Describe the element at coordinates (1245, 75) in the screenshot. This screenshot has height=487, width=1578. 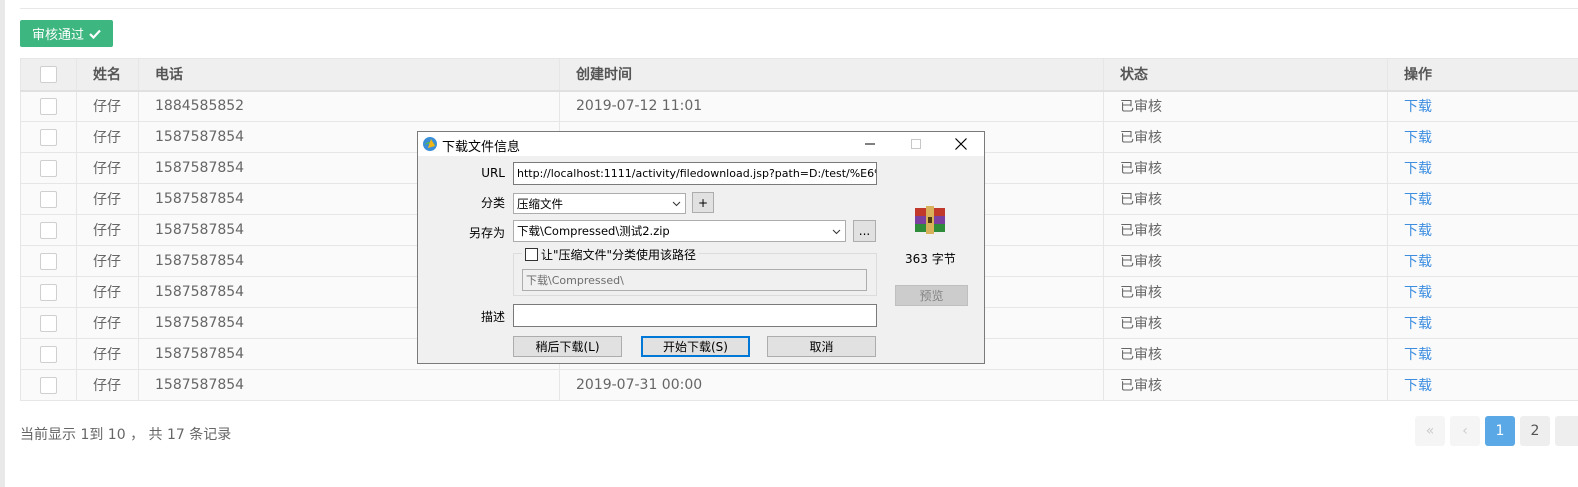
I see `header-status: 状态` at that location.